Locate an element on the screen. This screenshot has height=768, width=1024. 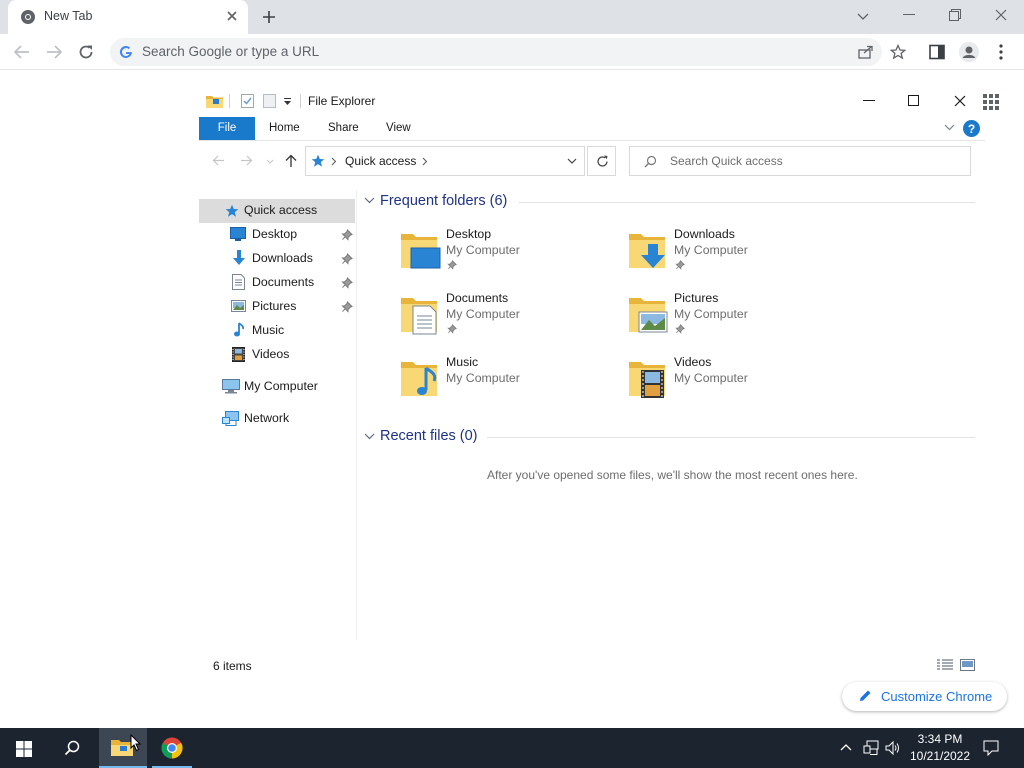
music-note-icon is located at coordinates (239, 330).